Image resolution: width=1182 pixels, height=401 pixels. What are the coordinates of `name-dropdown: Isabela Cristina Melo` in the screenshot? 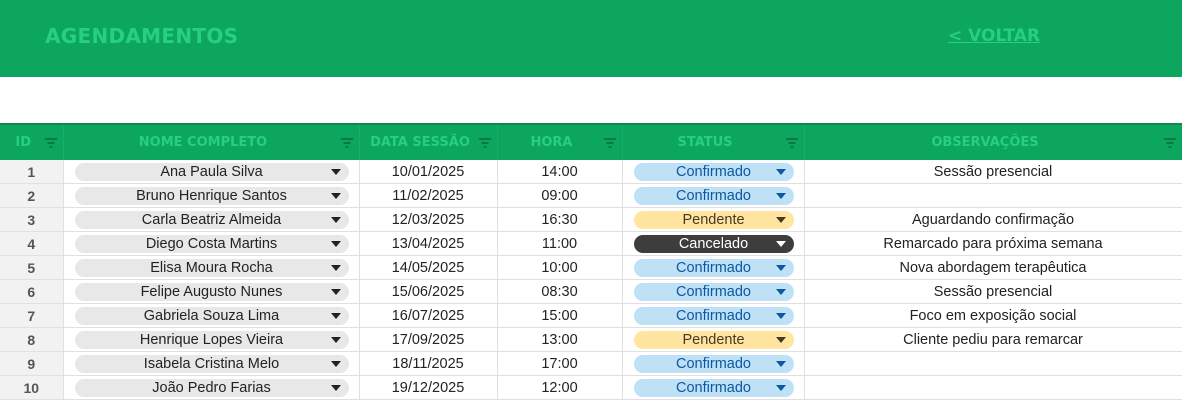 It's located at (211, 363).